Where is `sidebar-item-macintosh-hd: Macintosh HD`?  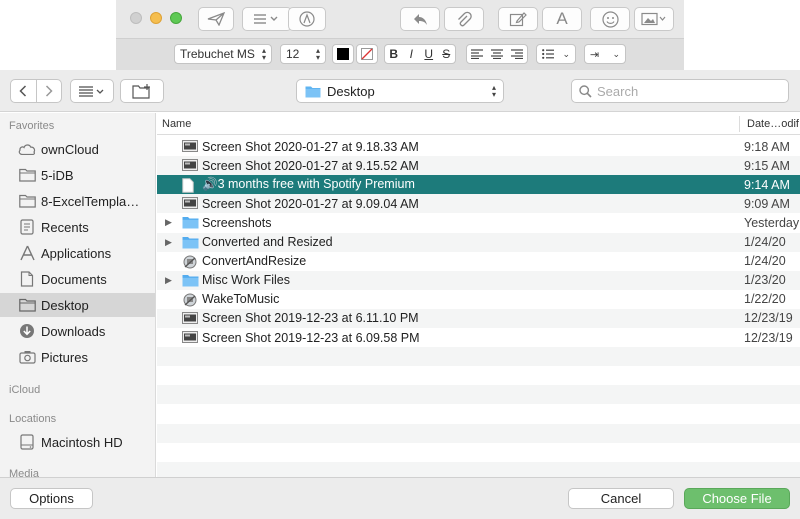
sidebar-item-macintosh-hd: Macintosh HD is located at coordinates (77, 442).